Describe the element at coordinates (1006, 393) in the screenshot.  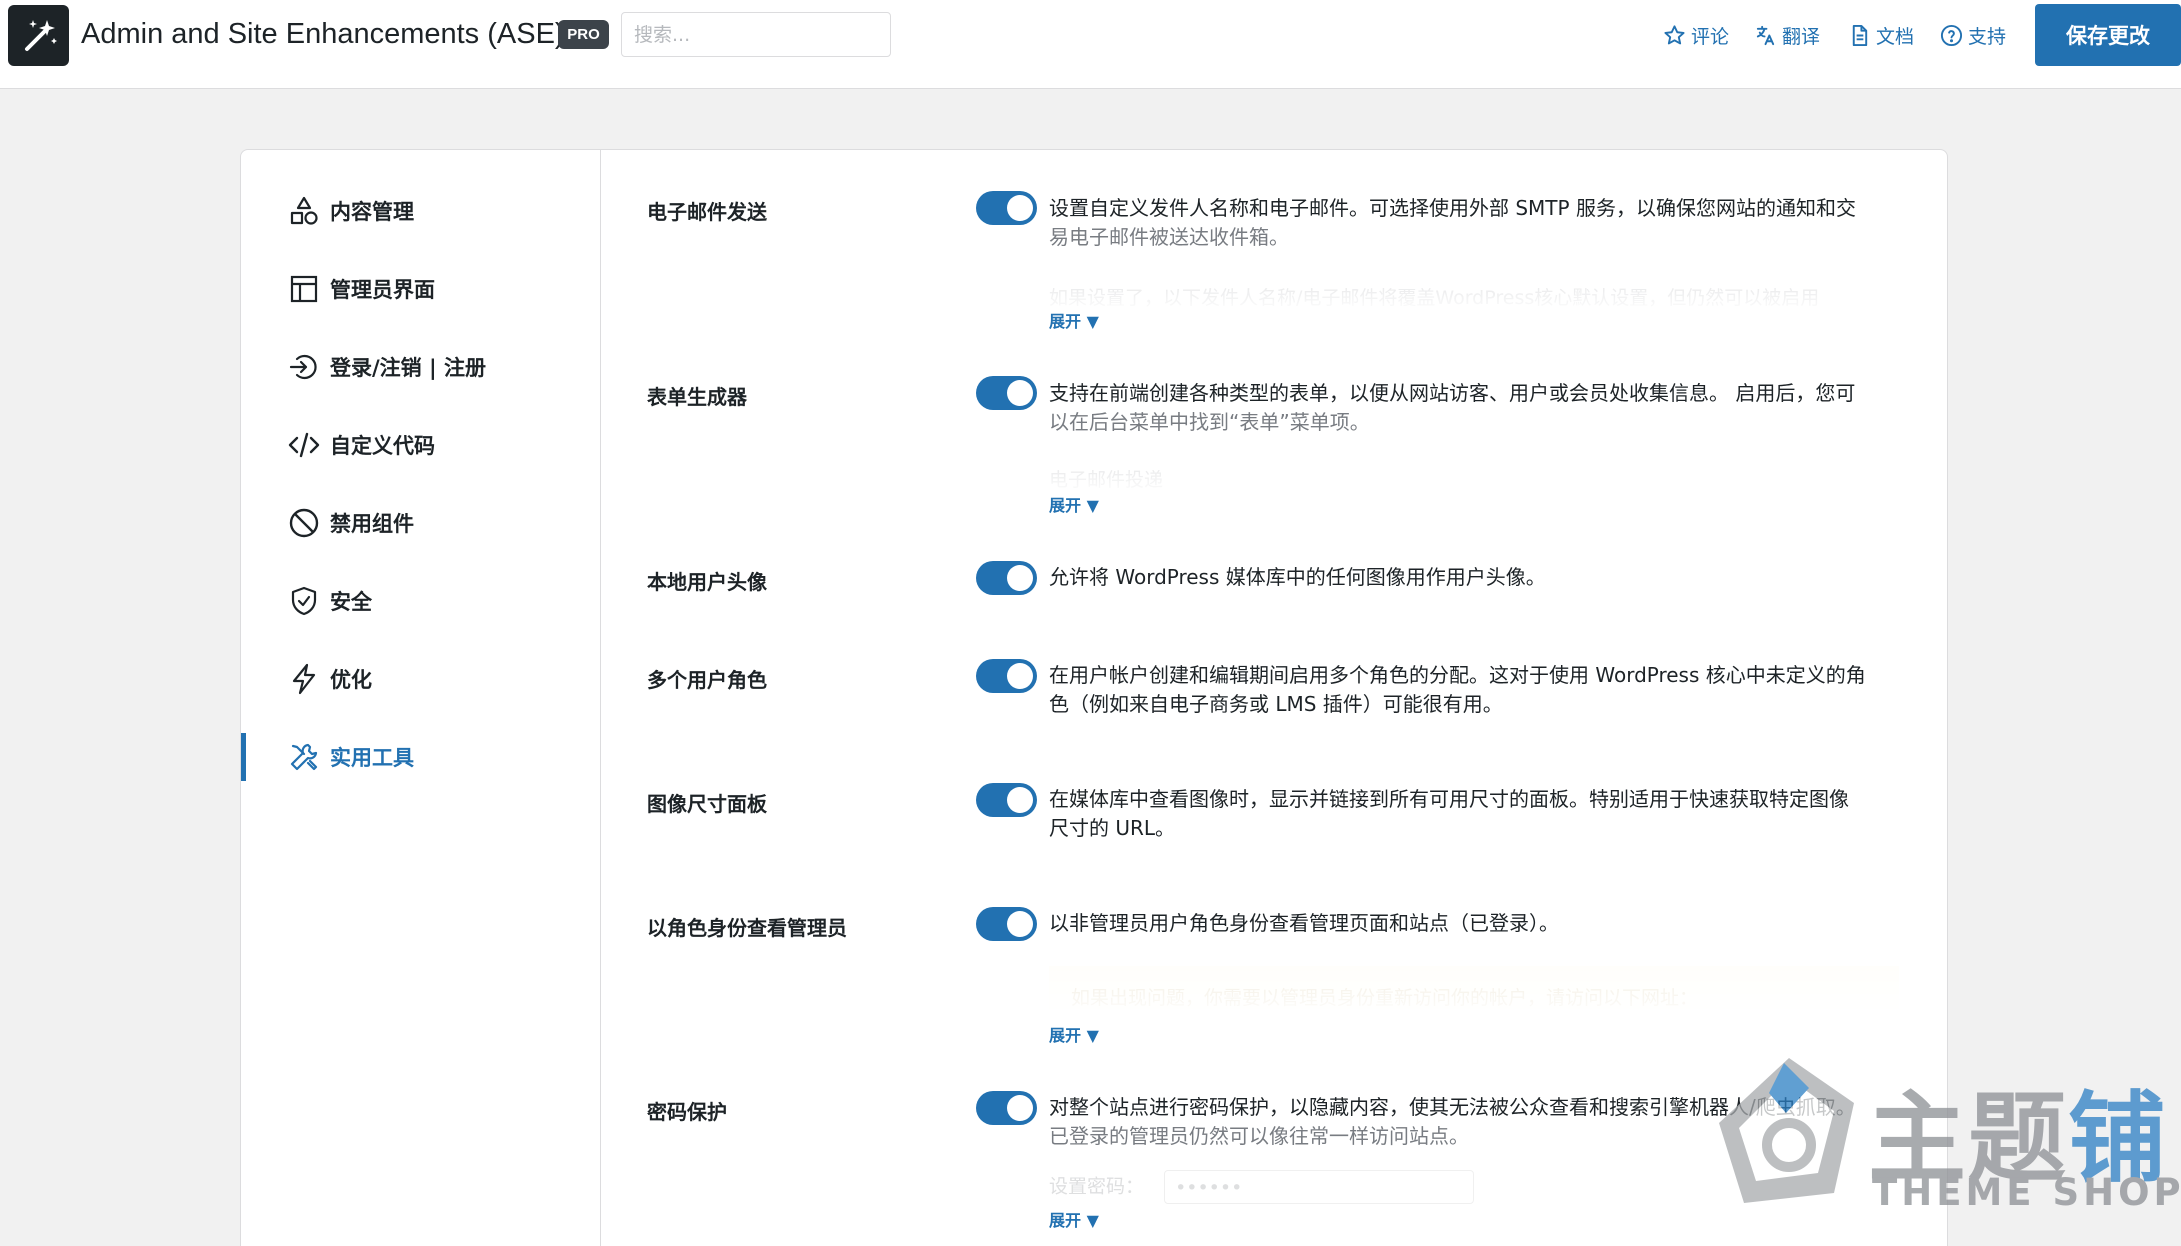
I see `toggle-form-builder` at that location.